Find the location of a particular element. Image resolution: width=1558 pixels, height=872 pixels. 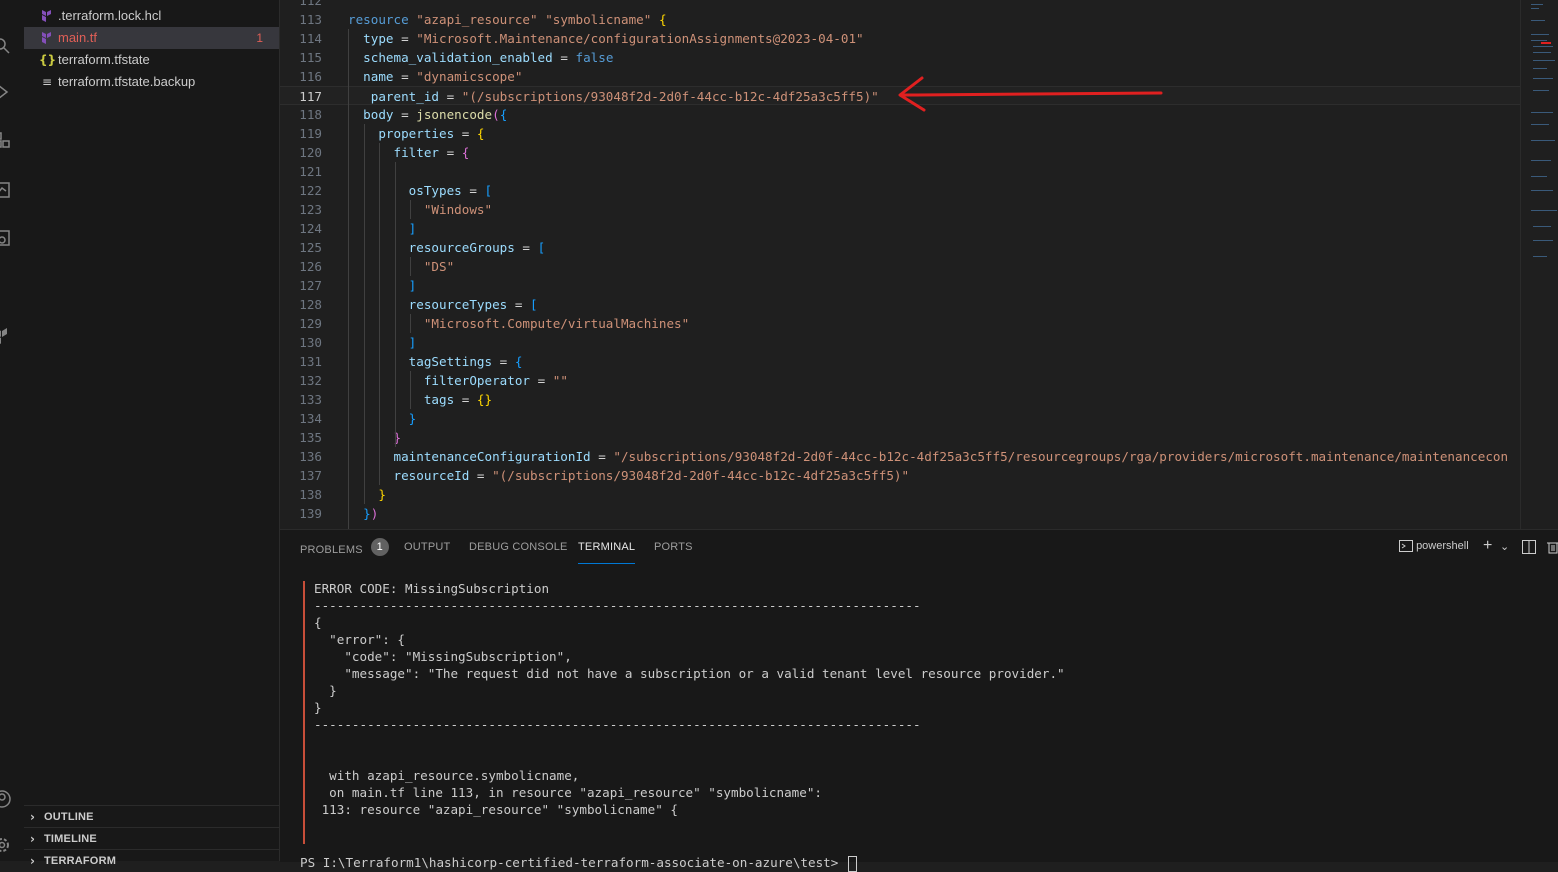

code-line: 123 "Windows" is located at coordinates (900, 209).